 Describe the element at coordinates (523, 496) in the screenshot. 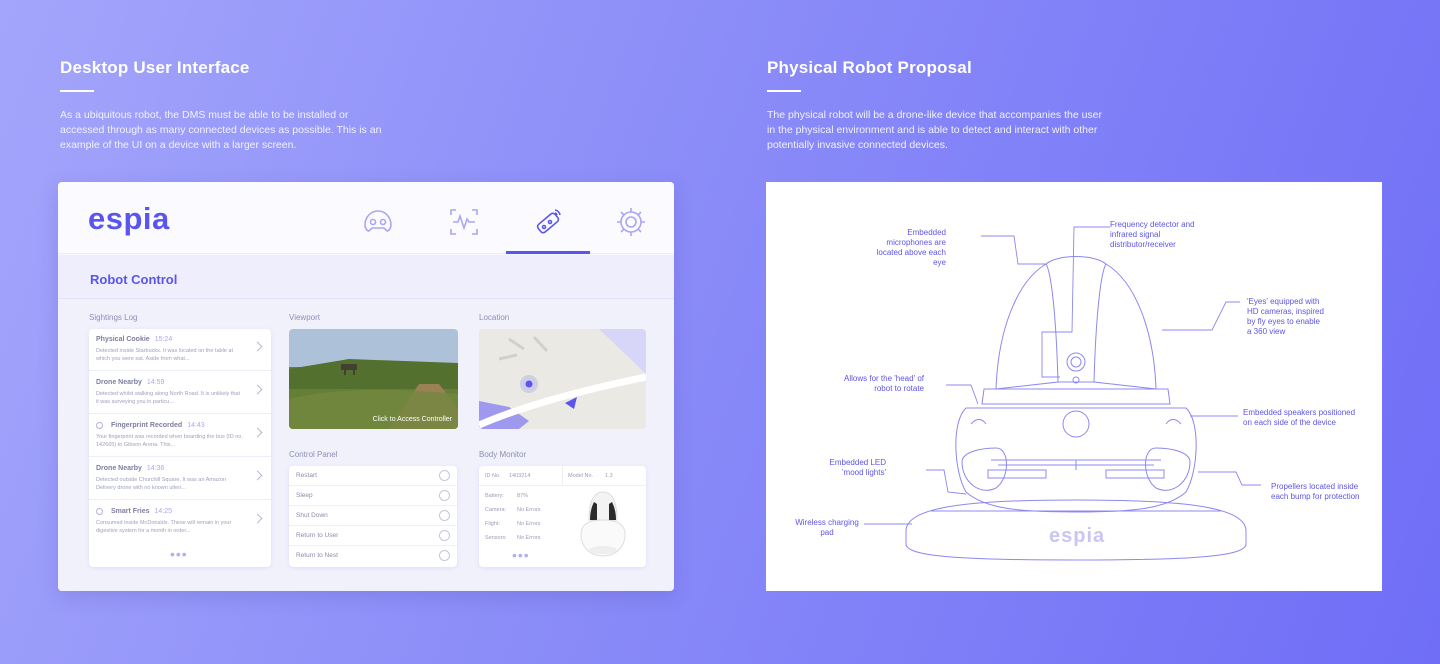

I see `battery-value: 87%` at that location.